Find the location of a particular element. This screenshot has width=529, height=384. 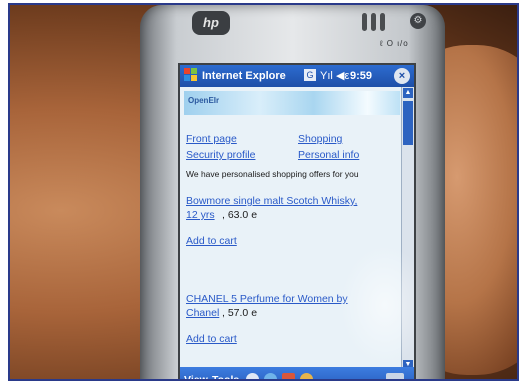

view-menu: View is located at coordinates (196, 373).